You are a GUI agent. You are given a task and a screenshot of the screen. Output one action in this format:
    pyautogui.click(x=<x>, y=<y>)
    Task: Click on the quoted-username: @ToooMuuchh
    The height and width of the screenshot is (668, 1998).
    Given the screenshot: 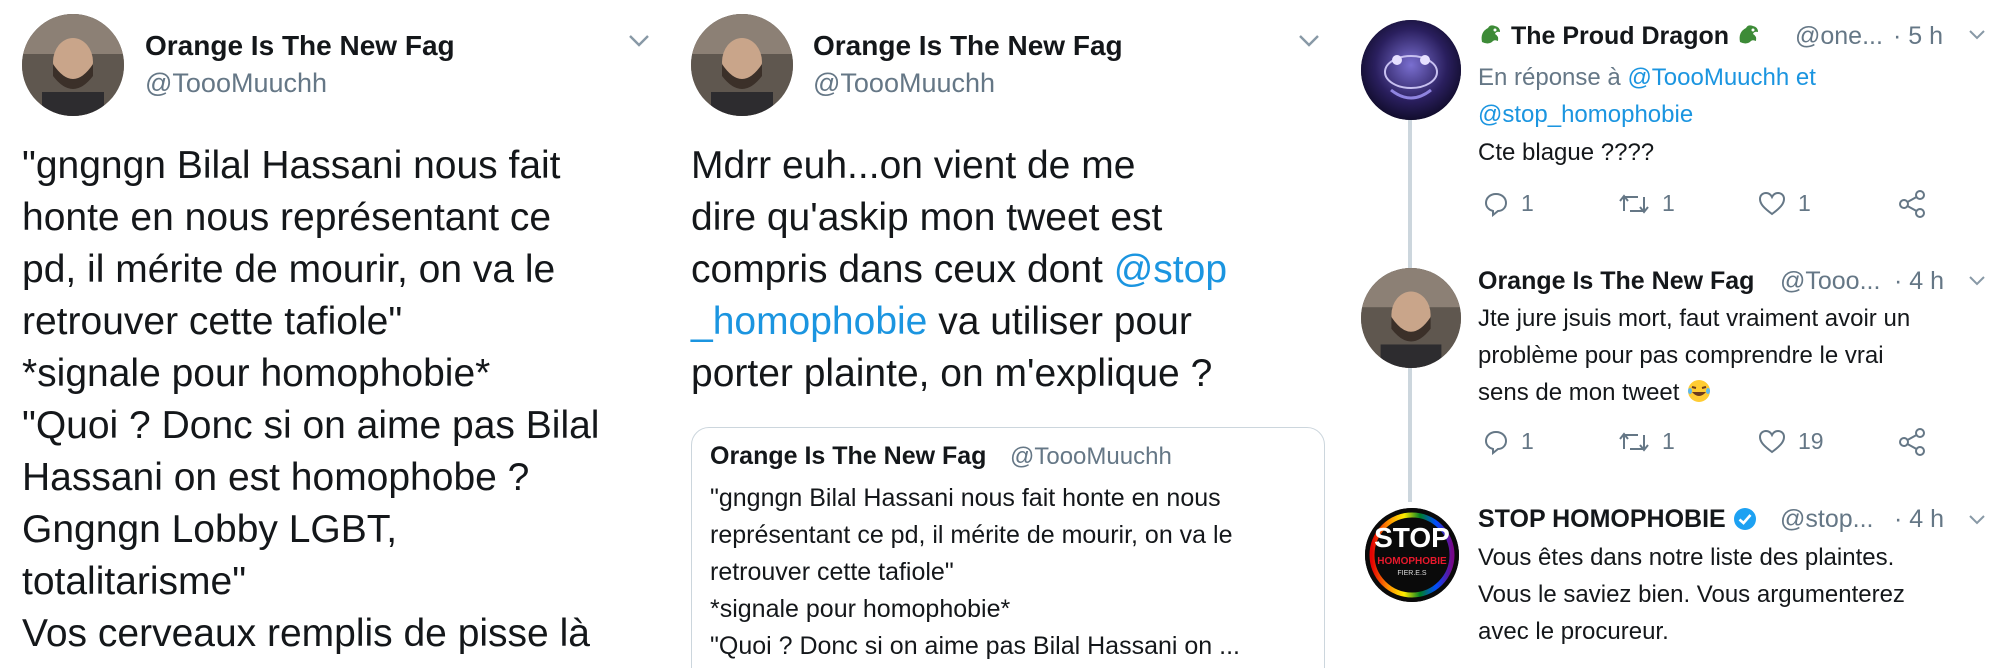 What is the action you would take?
    pyautogui.click(x=1091, y=456)
    